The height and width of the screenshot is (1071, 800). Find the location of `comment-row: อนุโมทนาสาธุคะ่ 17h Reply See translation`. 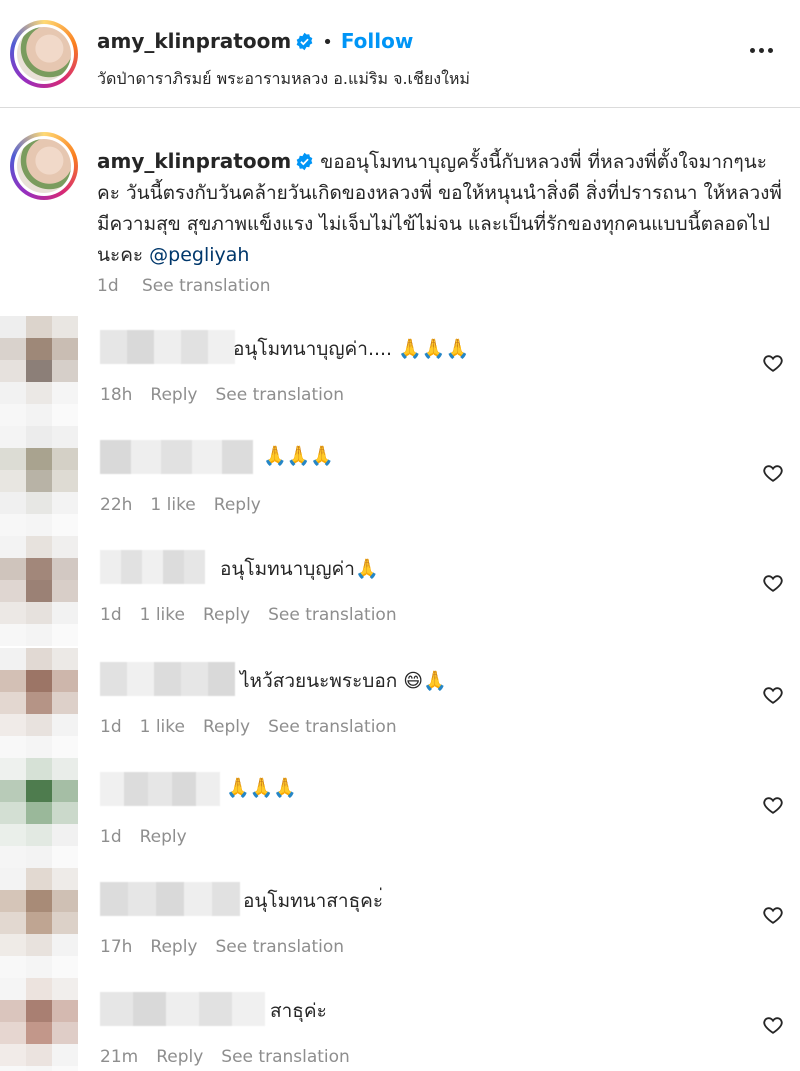

comment-row: อนุโมทนาสาธุคะ่ 17h Reply See translation is located at coordinates (400, 923).